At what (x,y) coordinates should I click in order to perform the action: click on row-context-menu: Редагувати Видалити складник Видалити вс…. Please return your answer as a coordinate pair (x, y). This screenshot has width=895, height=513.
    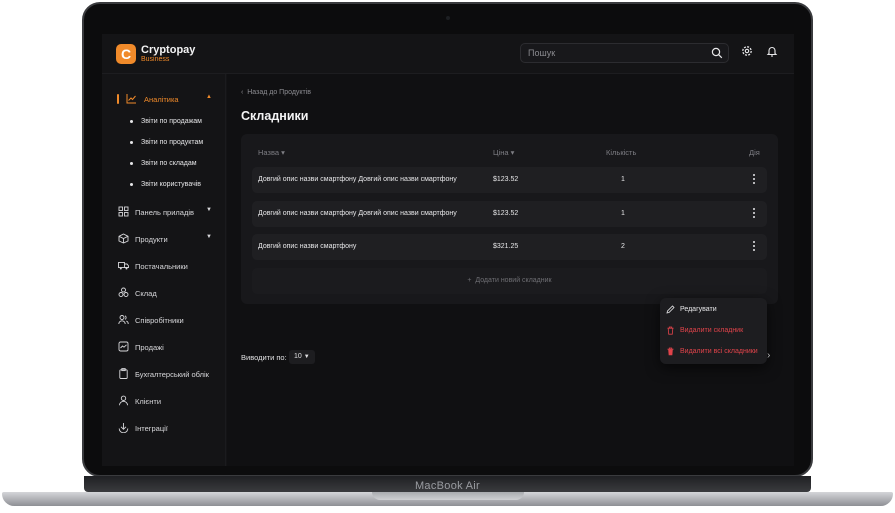
    Looking at the image, I should click on (713, 331).